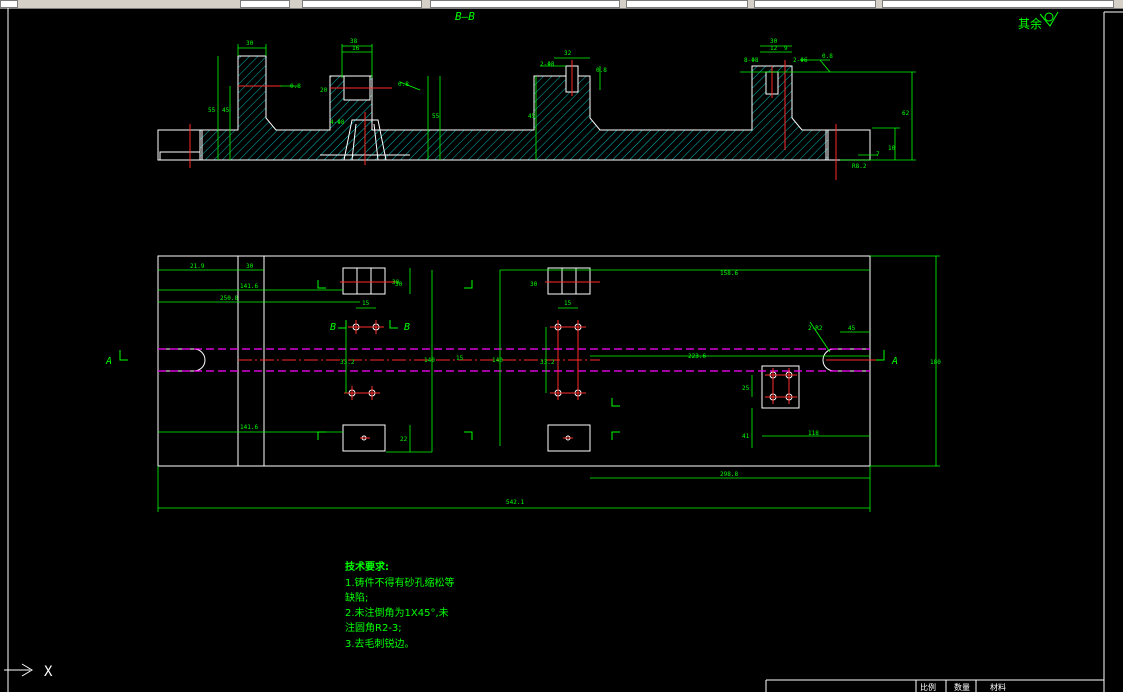 This screenshot has height=692, width=1123. I want to click on dim-text: 10, so click(892, 148).